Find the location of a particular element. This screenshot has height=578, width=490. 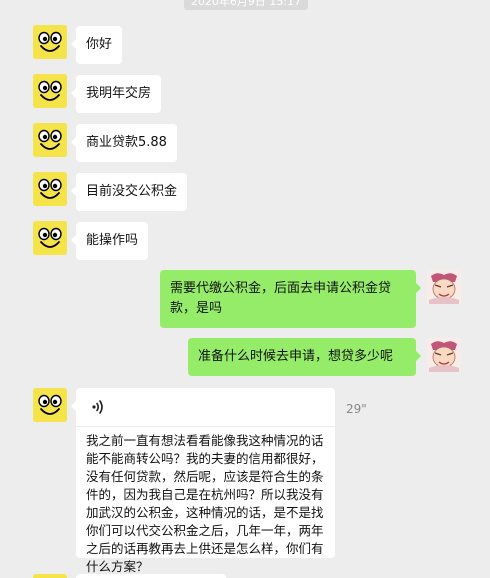

voice-duration: 29" is located at coordinates (356, 409).